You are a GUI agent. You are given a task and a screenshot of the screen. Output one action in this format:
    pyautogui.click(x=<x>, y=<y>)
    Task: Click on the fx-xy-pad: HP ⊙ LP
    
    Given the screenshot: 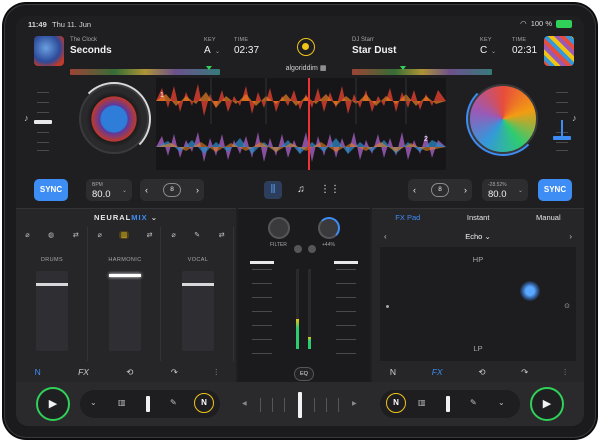 What is the action you would take?
    pyautogui.click(x=478, y=304)
    